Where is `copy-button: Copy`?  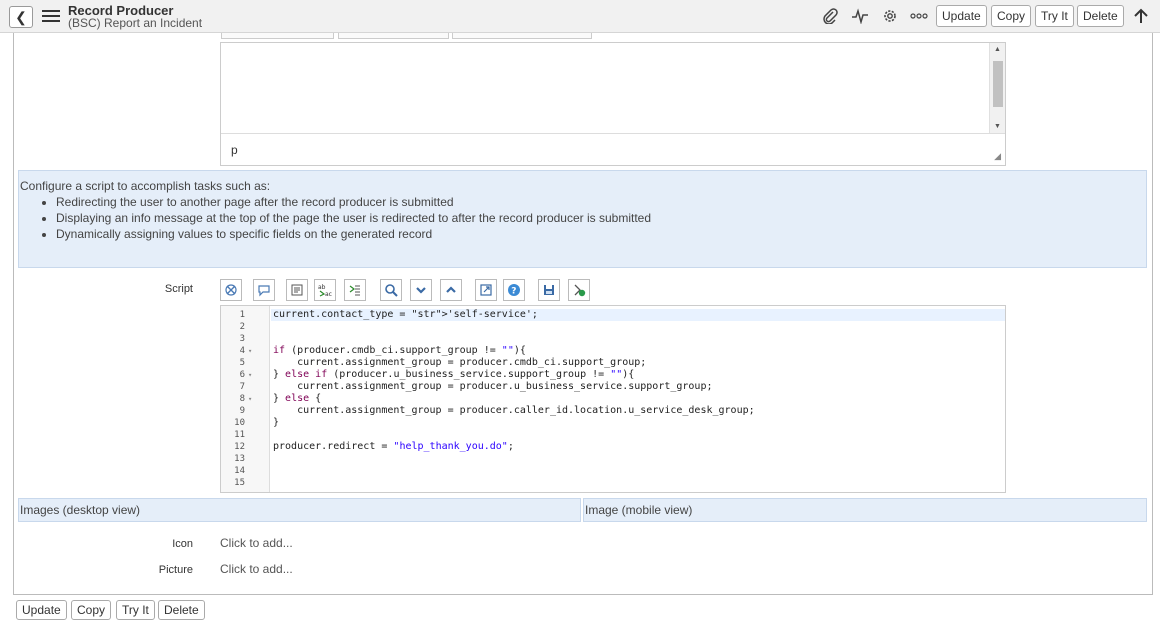 copy-button: Copy is located at coordinates (1011, 16).